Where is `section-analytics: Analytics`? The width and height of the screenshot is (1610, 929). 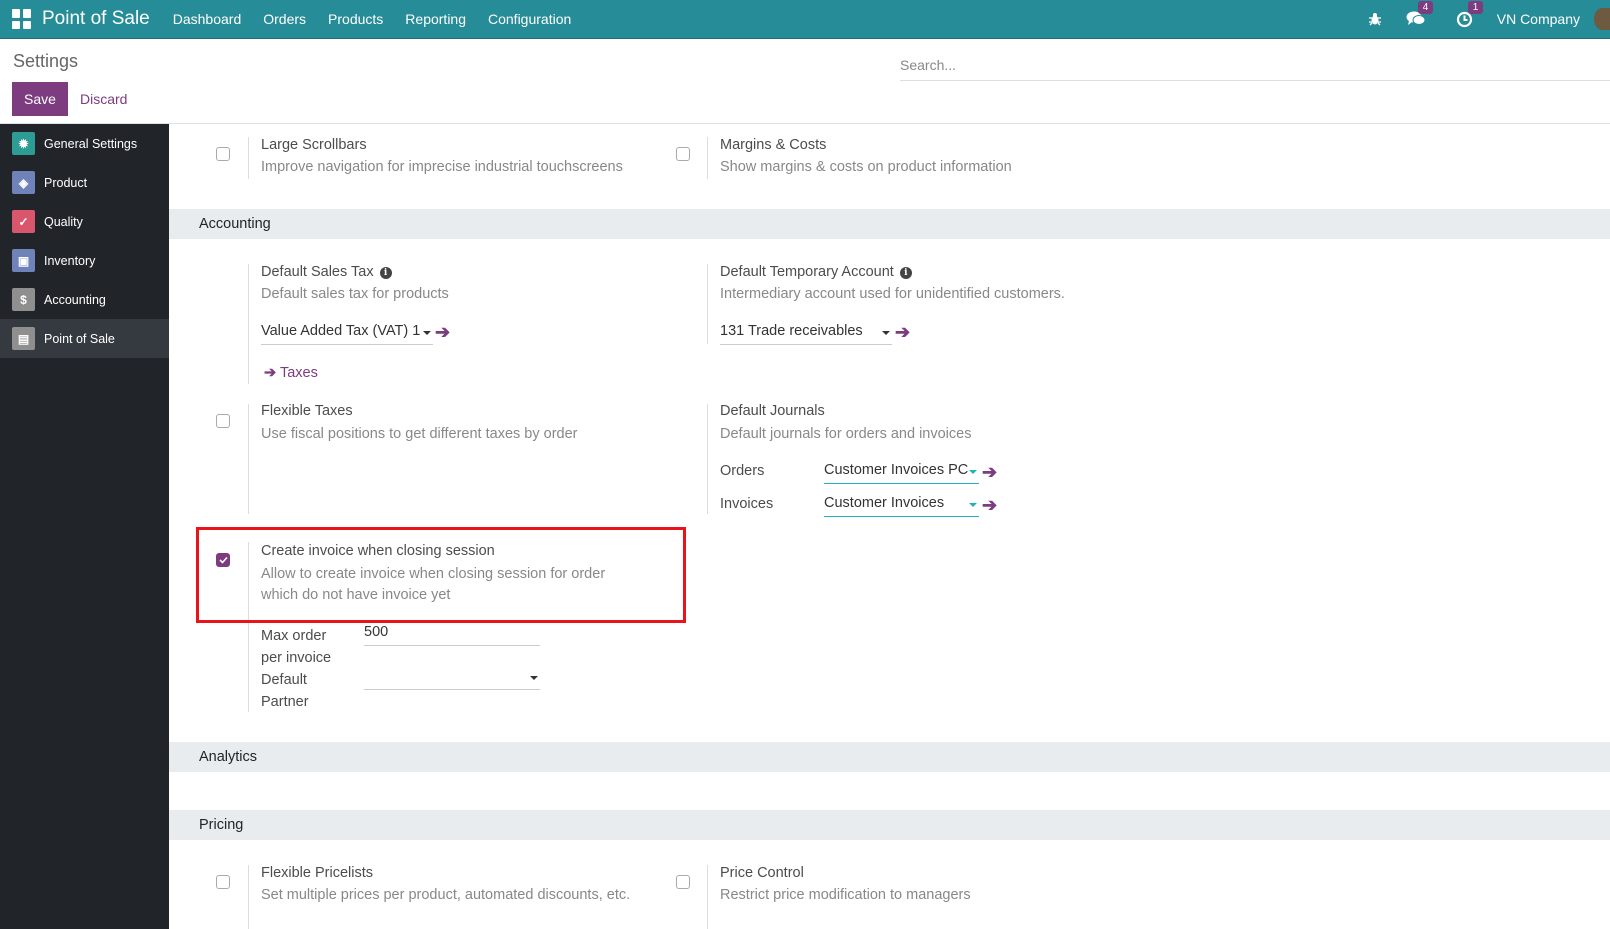
section-analytics: Analytics is located at coordinates (889, 757).